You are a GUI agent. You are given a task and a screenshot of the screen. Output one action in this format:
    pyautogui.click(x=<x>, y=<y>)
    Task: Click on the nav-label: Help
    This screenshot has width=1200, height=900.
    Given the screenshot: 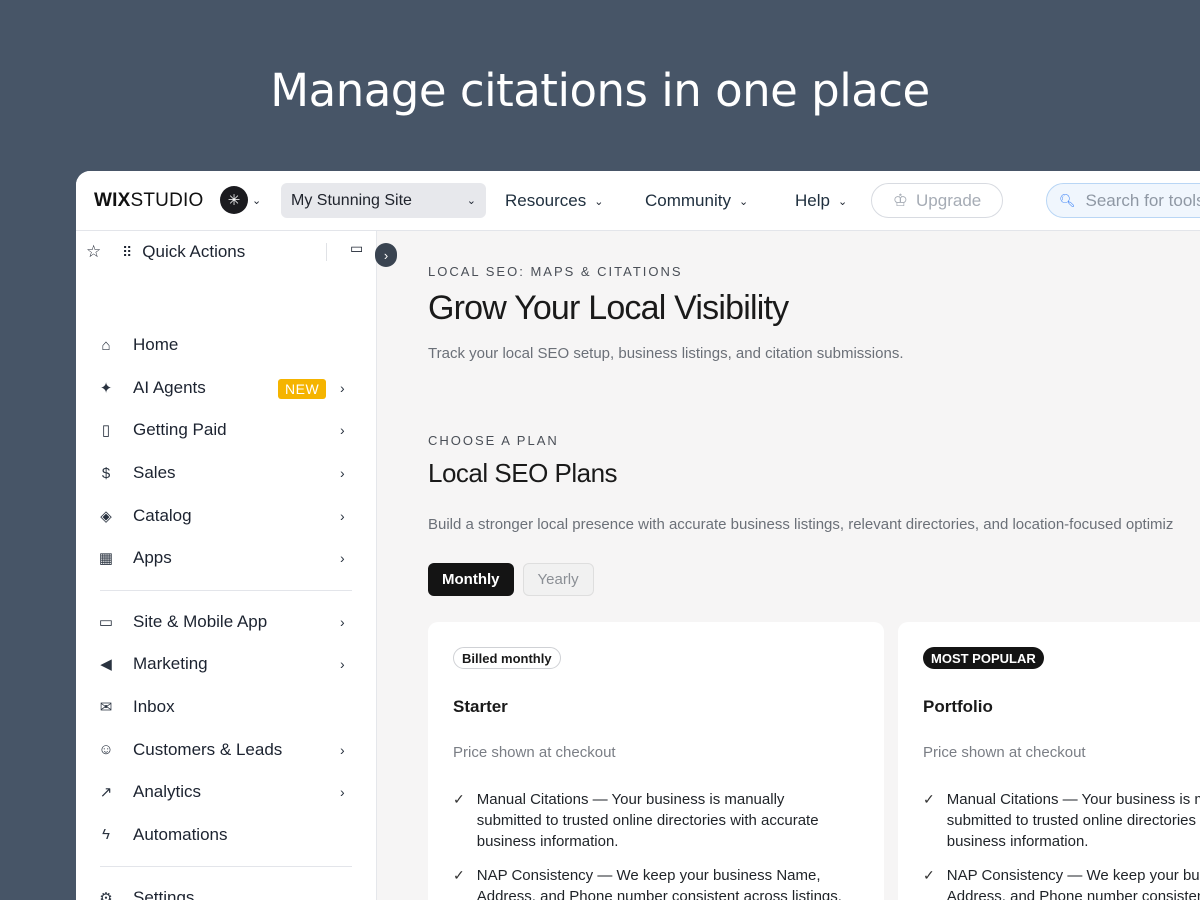 What is the action you would take?
    pyautogui.click(x=812, y=200)
    